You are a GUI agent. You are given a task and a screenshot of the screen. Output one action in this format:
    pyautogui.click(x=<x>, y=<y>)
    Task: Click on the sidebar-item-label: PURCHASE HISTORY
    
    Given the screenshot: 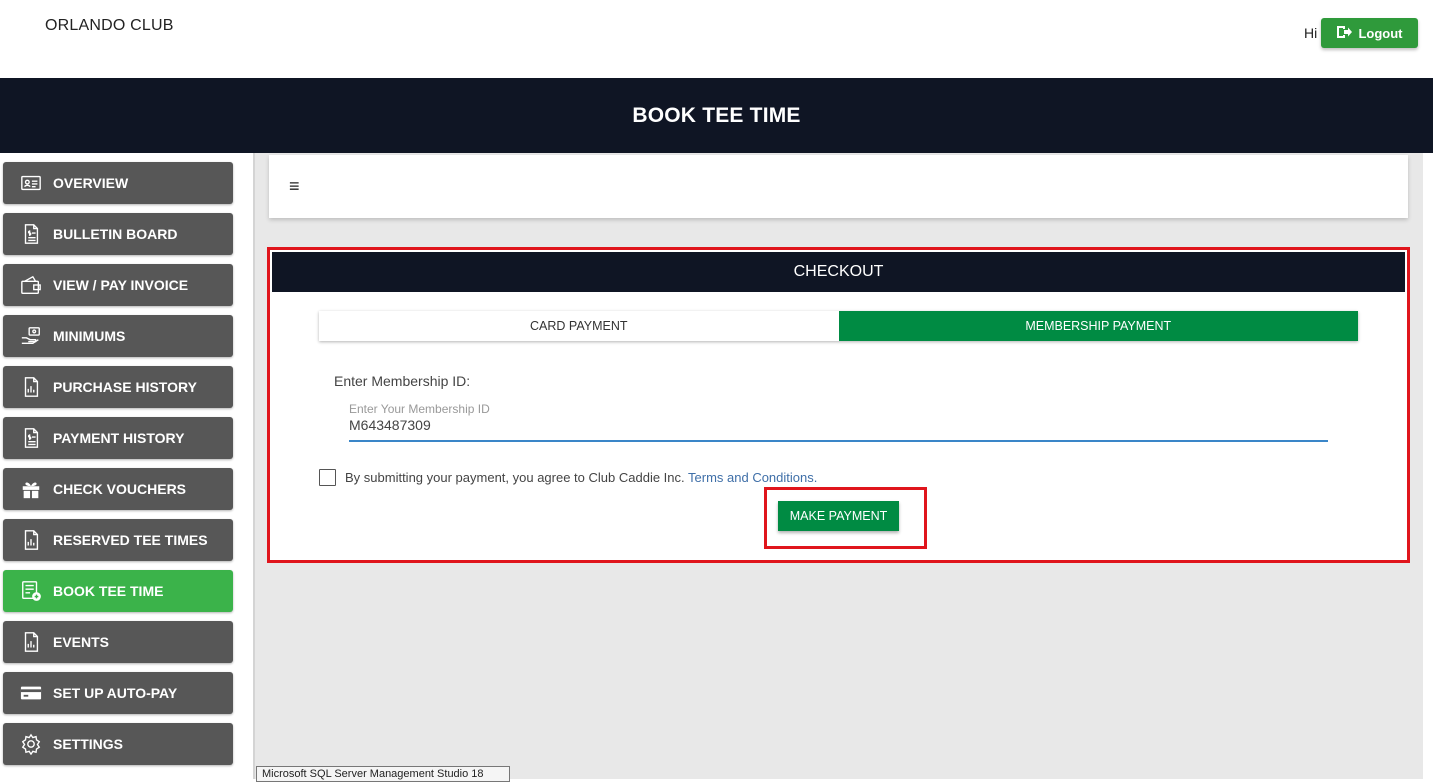 What is the action you would take?
    pyautogui.click(x=125, y=387)
    